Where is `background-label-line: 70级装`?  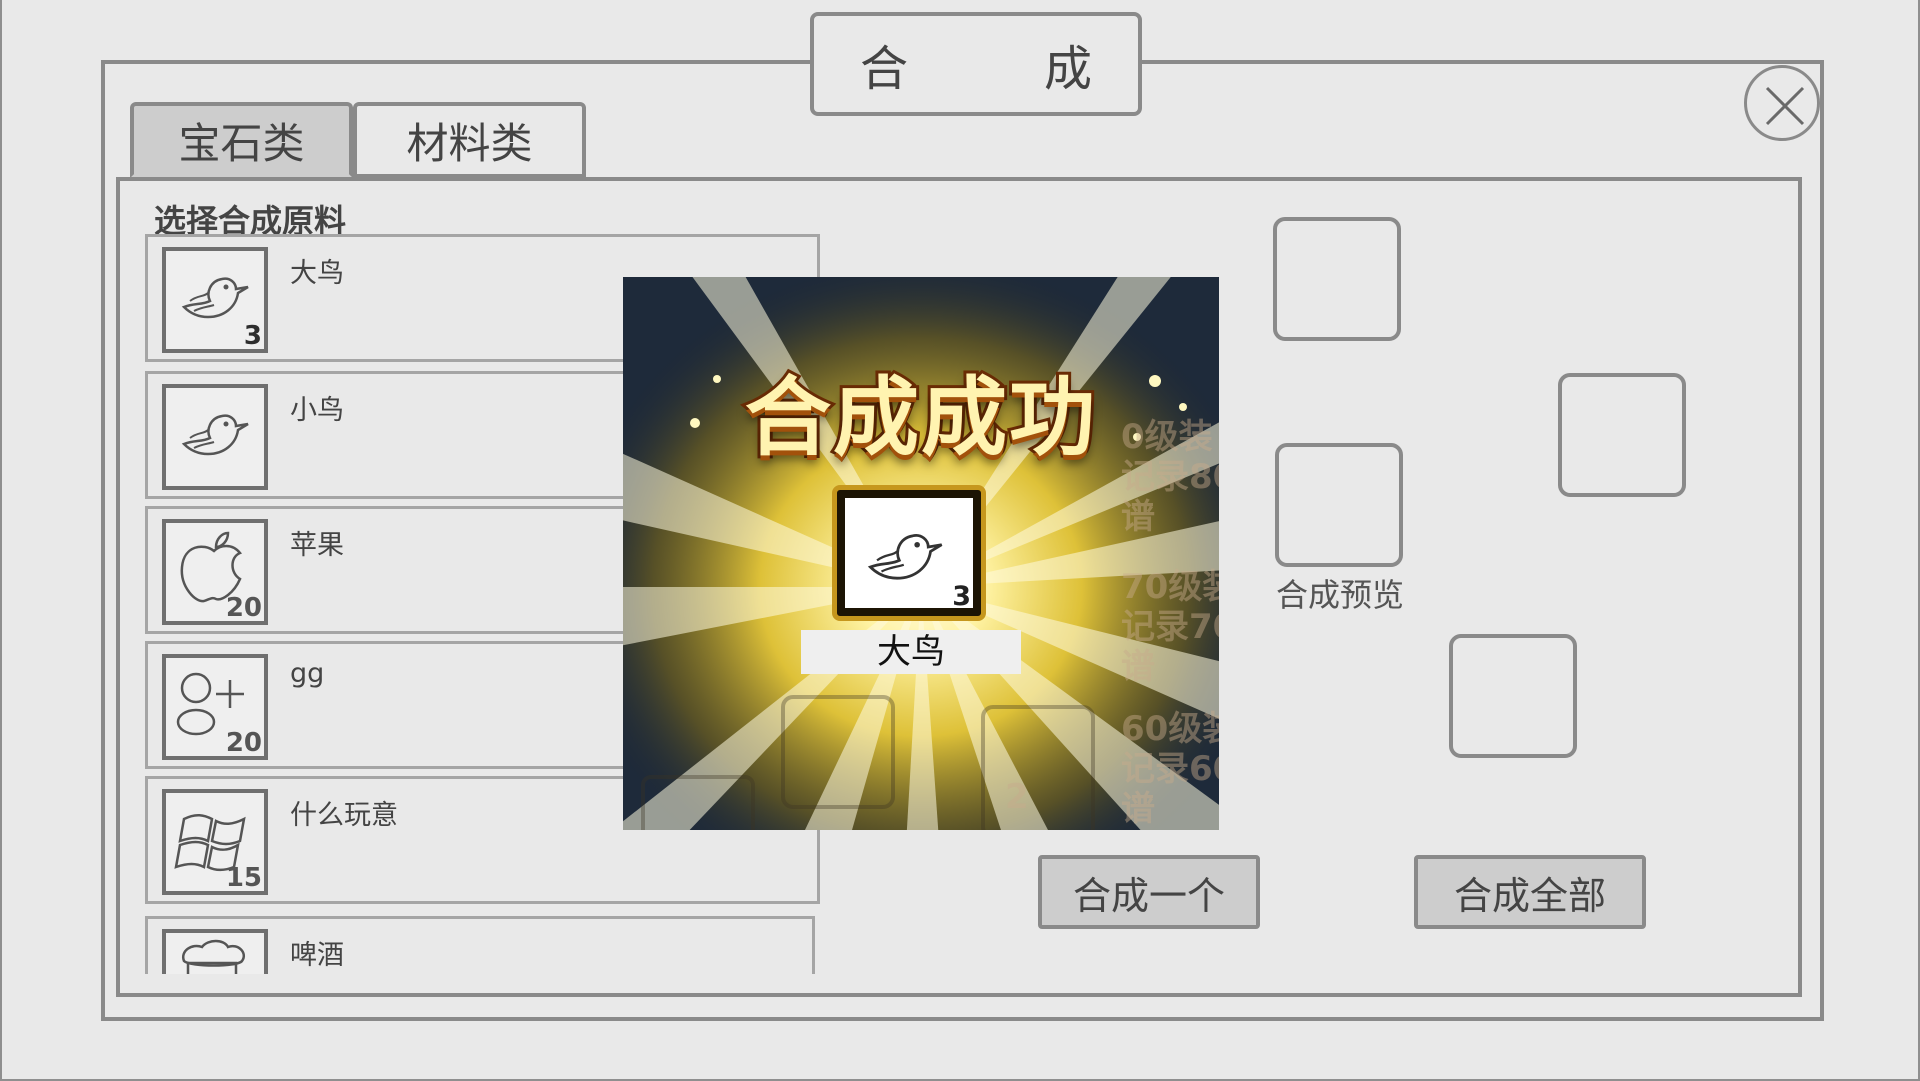 background-label-line: 70级装 is located at coordinates (1170, 587).